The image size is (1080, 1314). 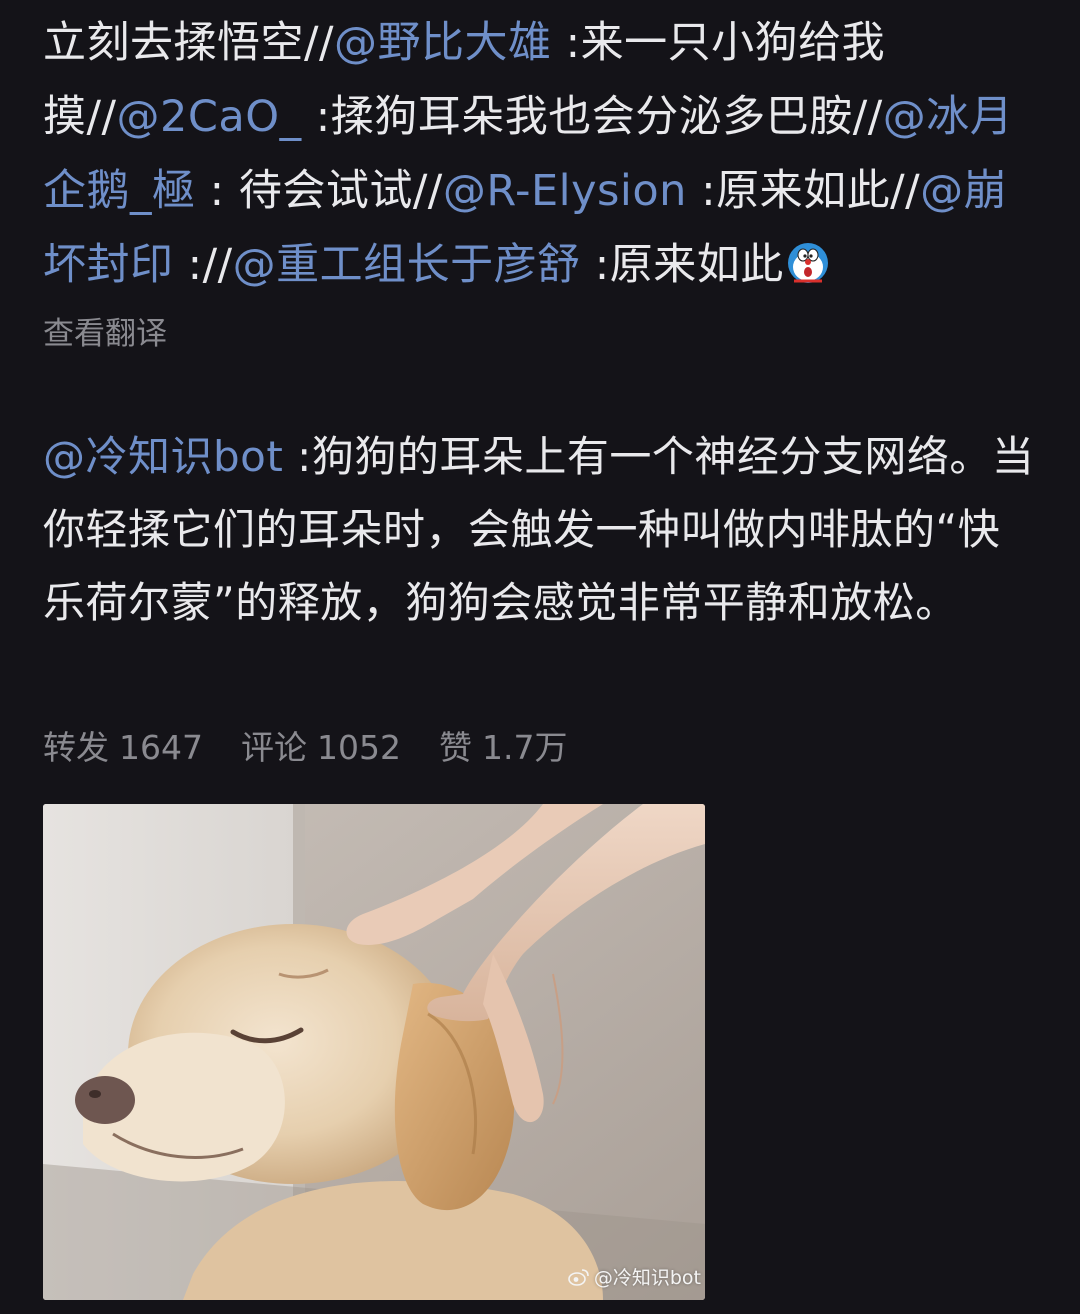 I want to click on repost-text-segment: :原来如此//, so click(x=803, y=191).